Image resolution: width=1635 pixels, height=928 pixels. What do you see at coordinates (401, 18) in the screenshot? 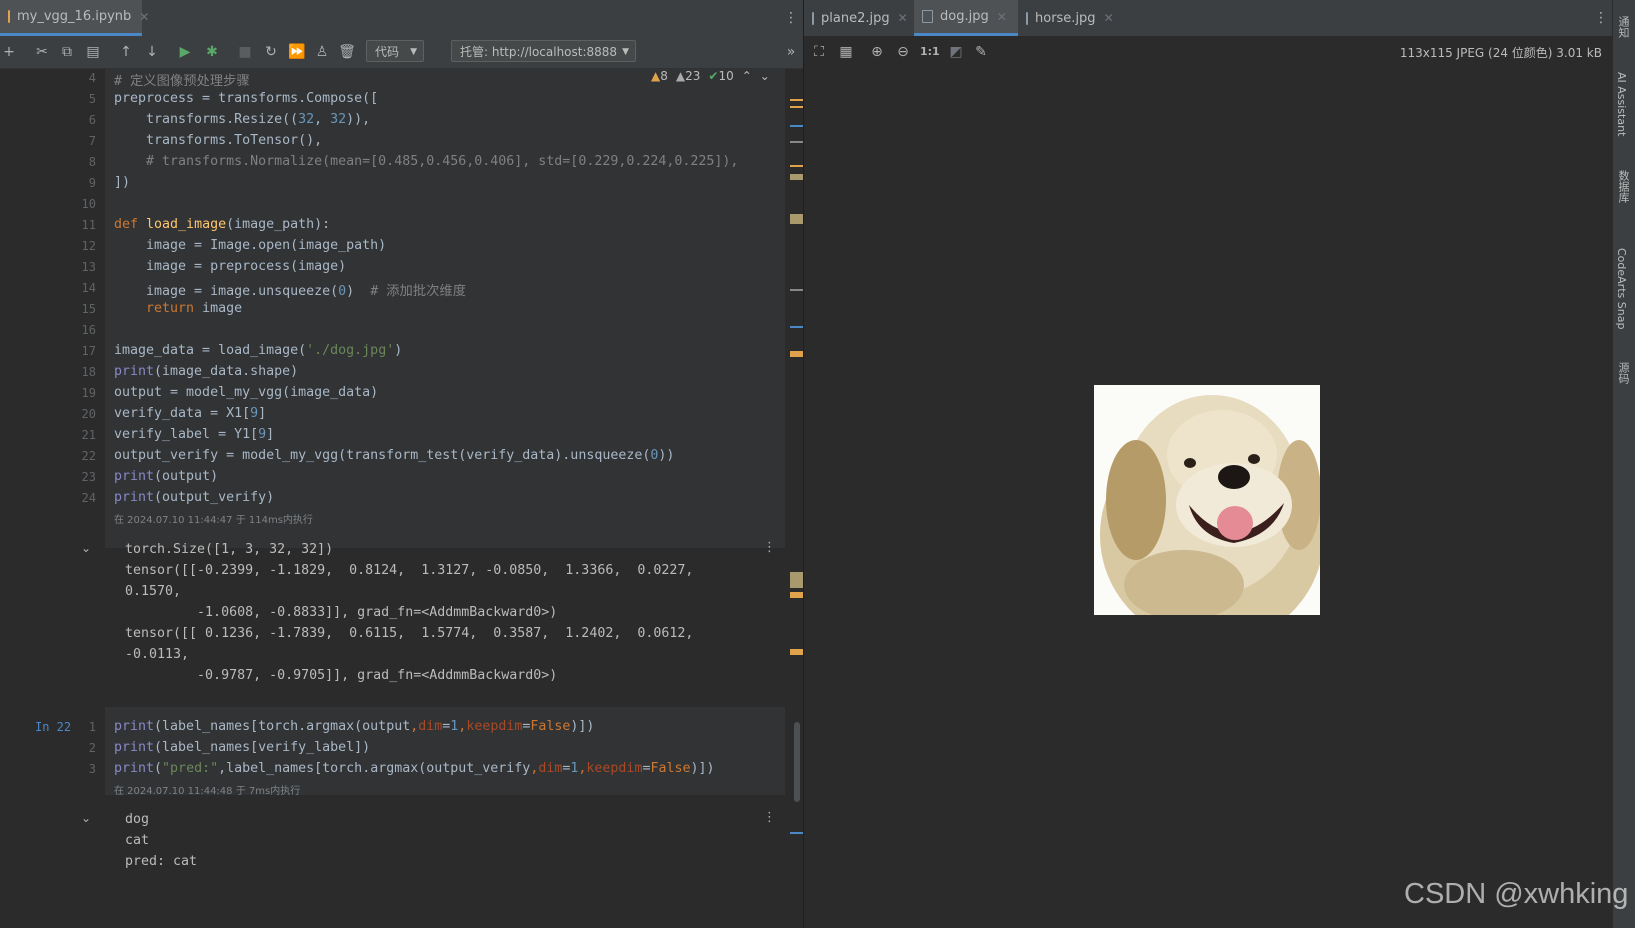
I see `editor-tab-bar: my_vgg_16.ipynb ✕ ⋮` at bounding box center [401, 18].